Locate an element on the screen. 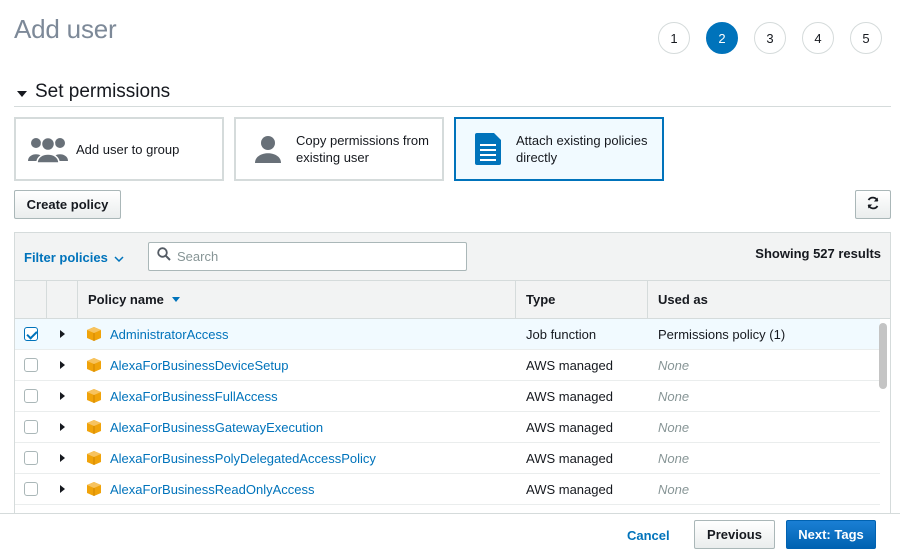  search-box is located at coordinates (307, 256).